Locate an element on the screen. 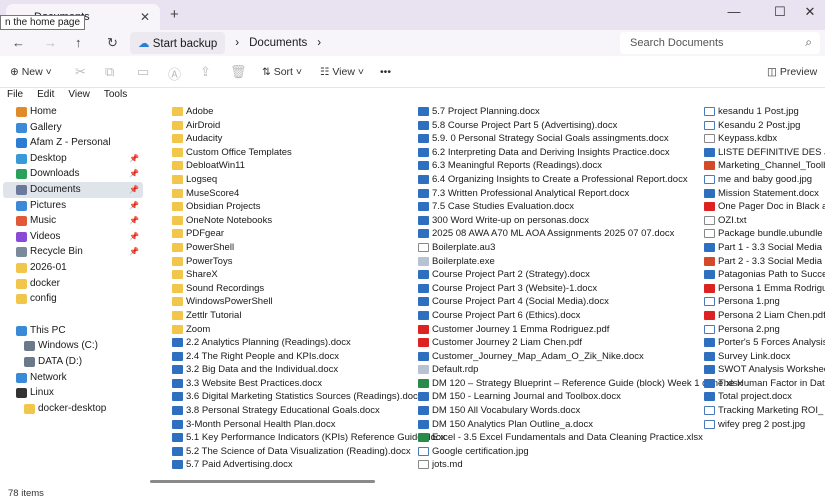 This screenshot has height=502, width=825. list-item: Course Project Part 6 (Ethics).docx is located at coordinates (580, 316).